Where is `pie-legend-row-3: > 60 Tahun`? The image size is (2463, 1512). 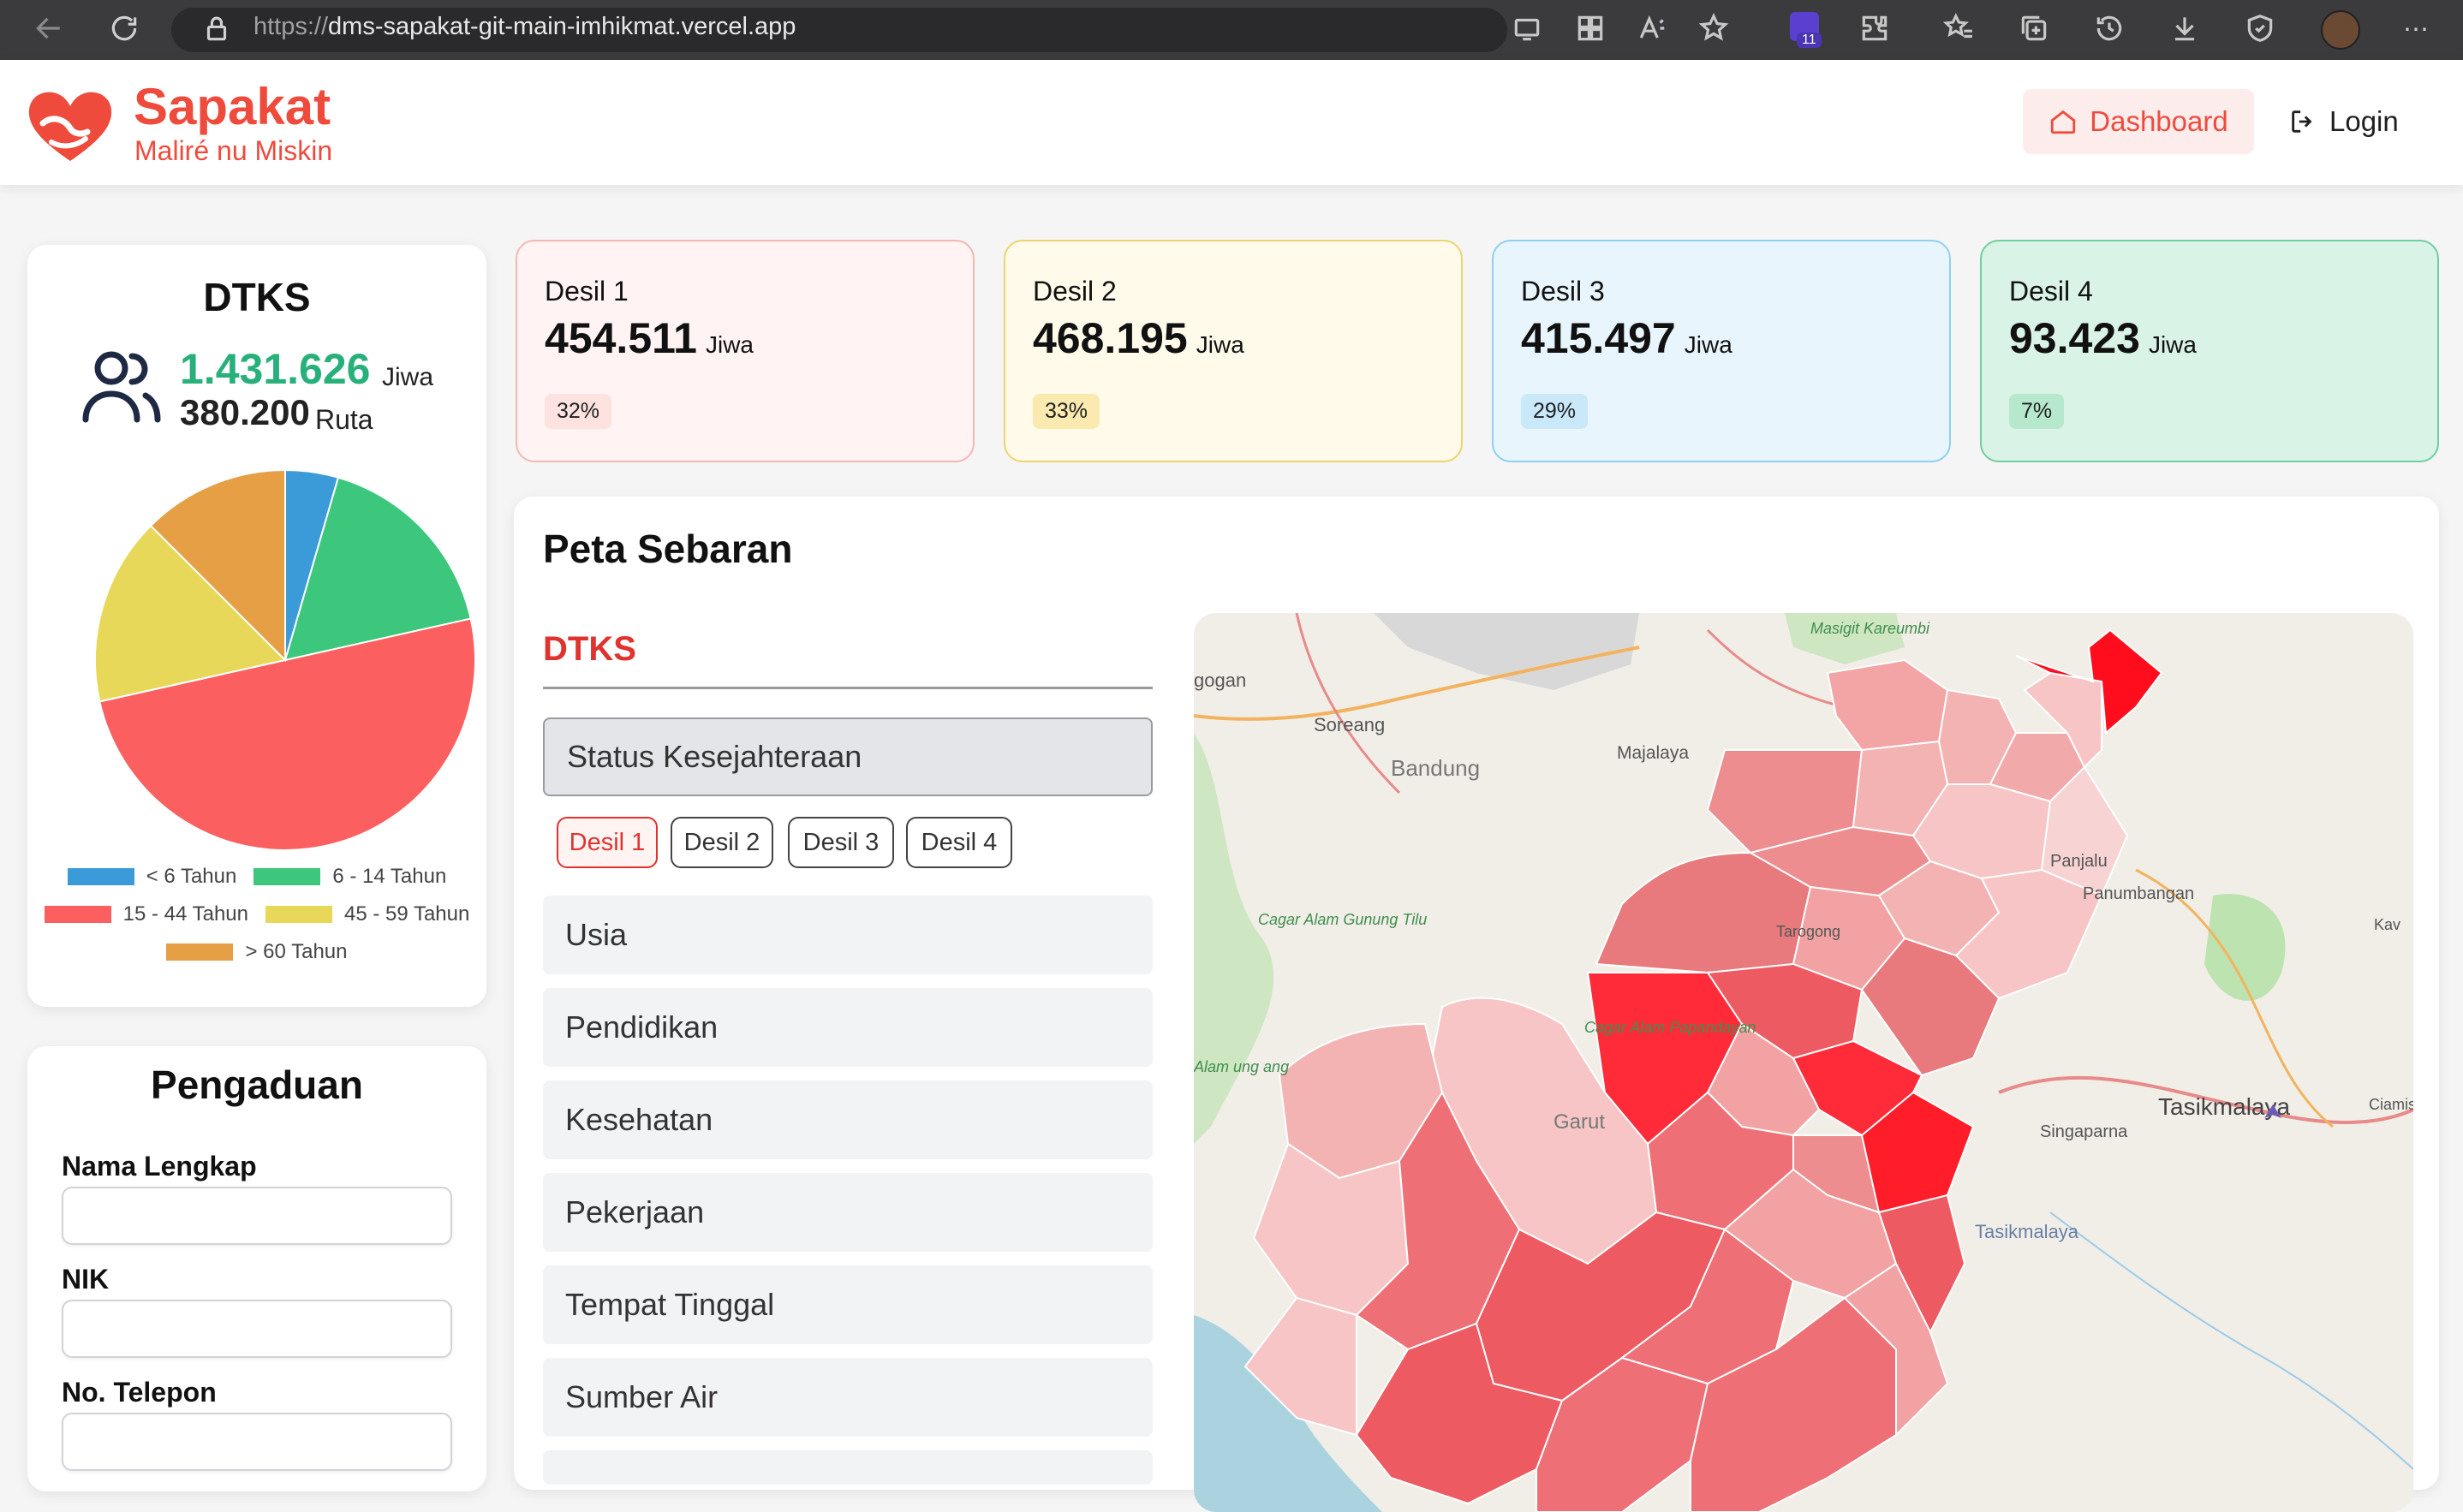
pie-legend-row-3: > 60 Tahun is located at coordinates (256, 952).